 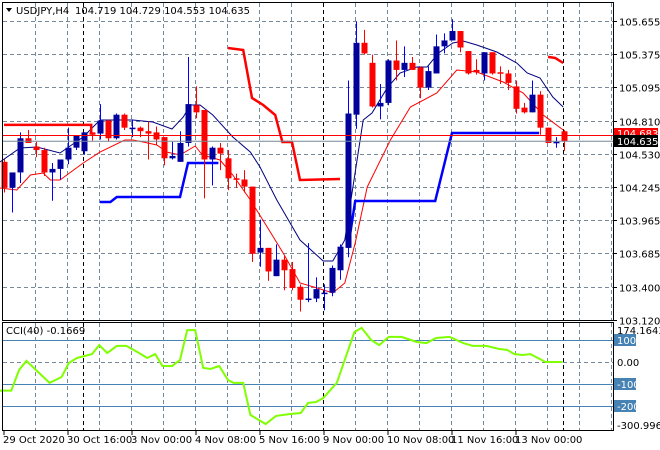 I want to click on time-tick-label: 9 Nov 00:00, so click(x=353, y=440).